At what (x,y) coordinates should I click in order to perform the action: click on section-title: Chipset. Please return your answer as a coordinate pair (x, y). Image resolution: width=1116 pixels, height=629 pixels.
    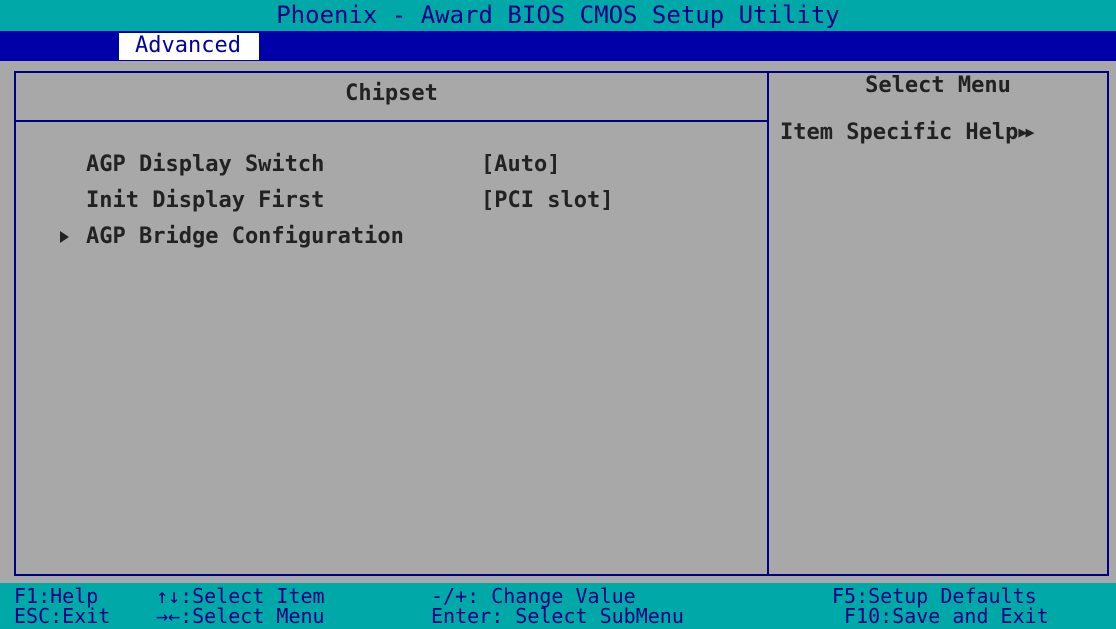
    Looking at the image, I should click on (391, 93).